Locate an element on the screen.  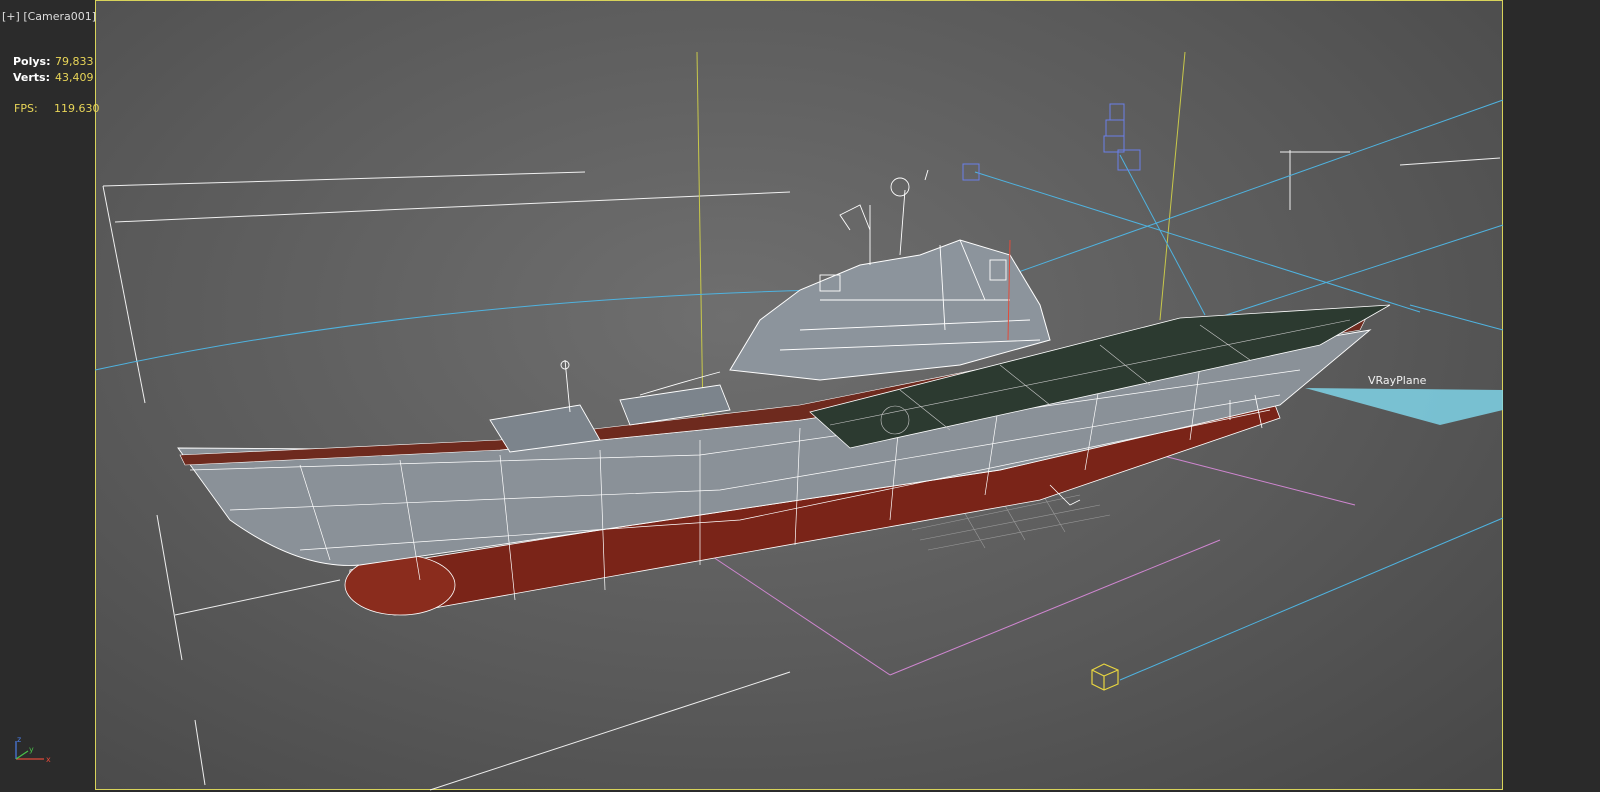
viewport-camera-menu: [Camera001] is located at coordinates (59, 16).